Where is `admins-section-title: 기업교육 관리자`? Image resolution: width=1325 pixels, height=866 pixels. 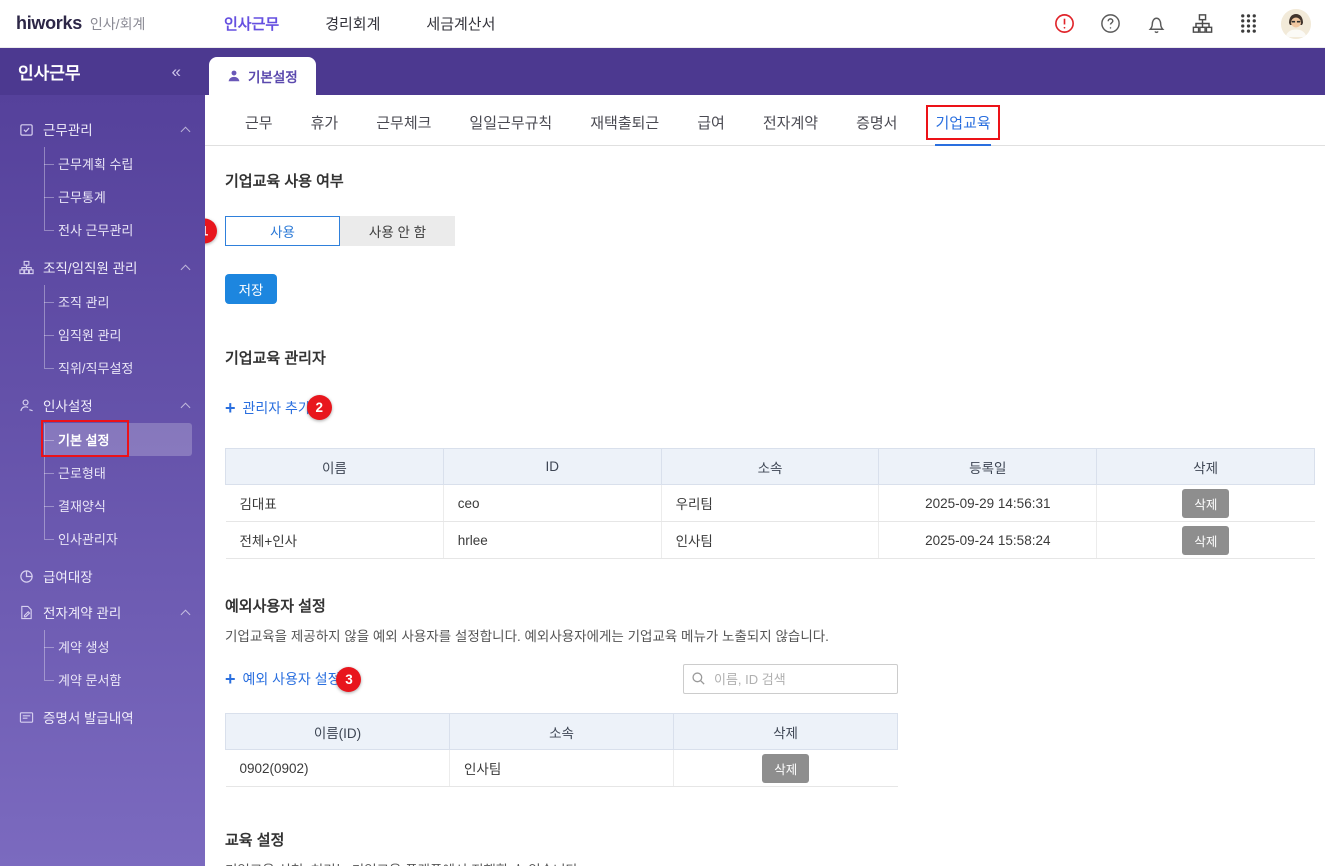
admins-section-title: 기업교육 관리자 is located at coordinates (275, 358).